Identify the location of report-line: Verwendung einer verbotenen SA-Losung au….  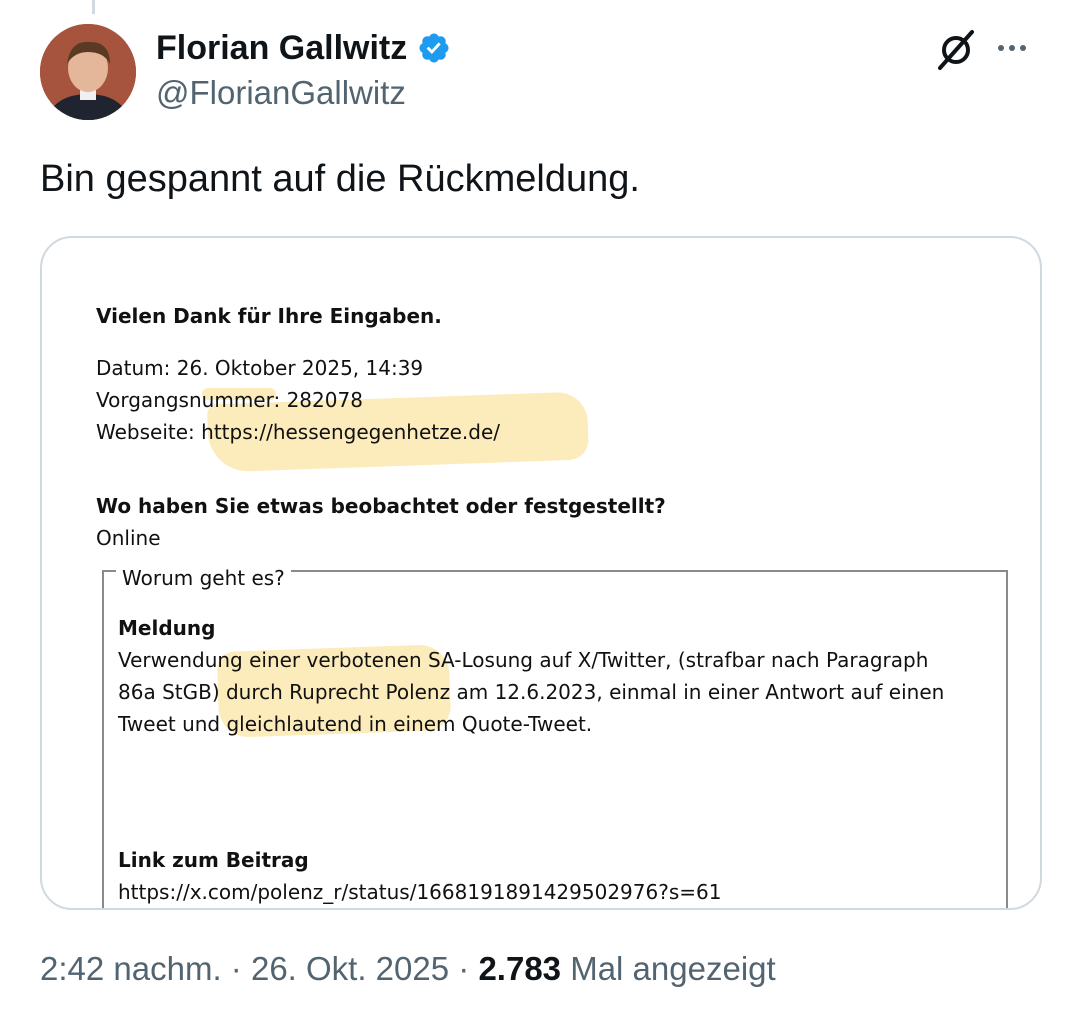
(523, 660).